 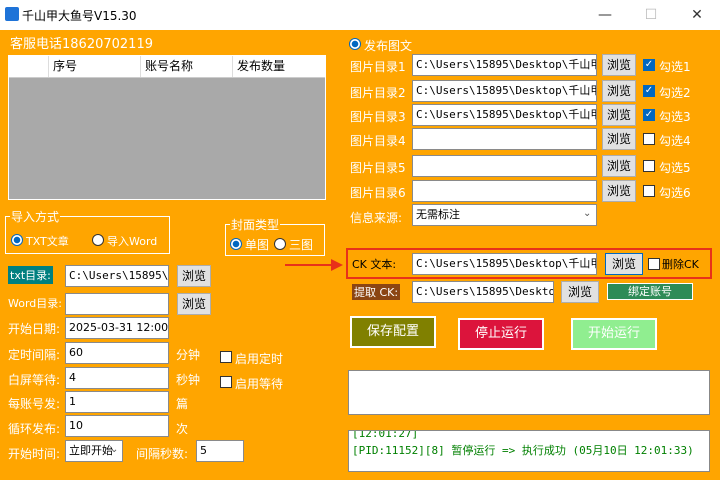 I want to click on image-dir-label: 图片目录6, so click(x=378, y=193).